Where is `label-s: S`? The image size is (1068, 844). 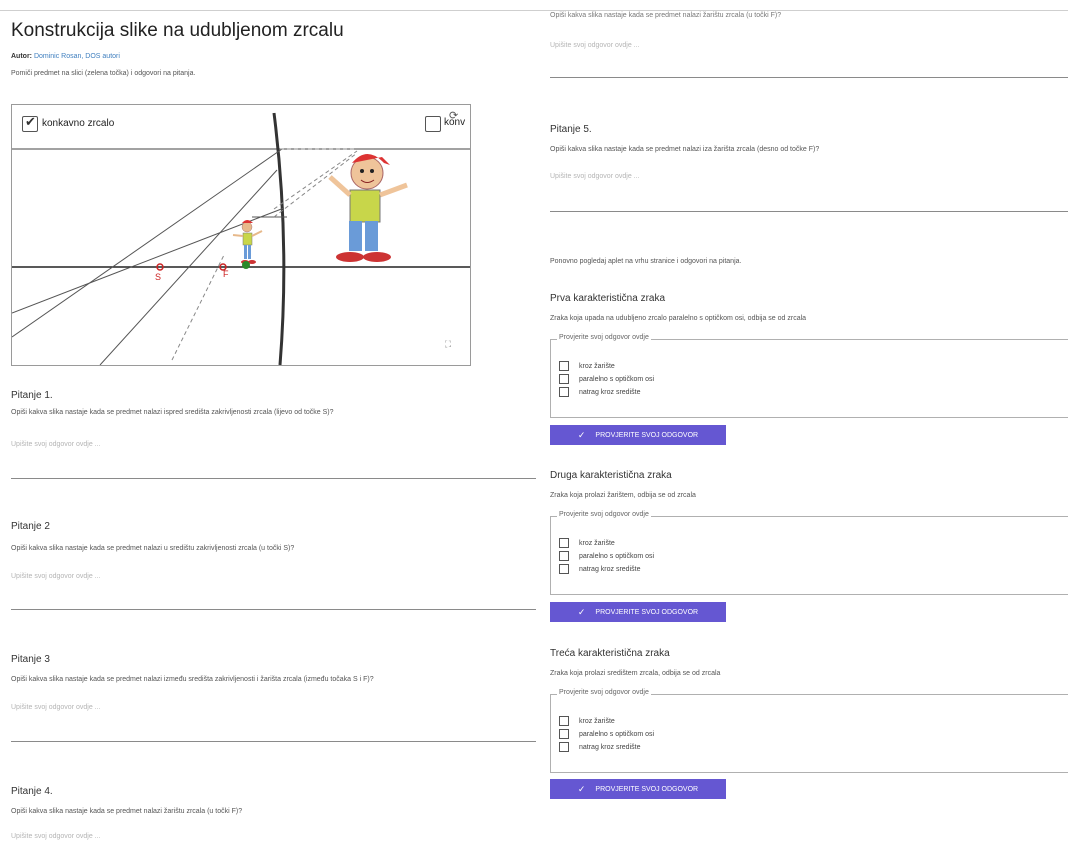
label-s: S is located at coordinates (158, 277).